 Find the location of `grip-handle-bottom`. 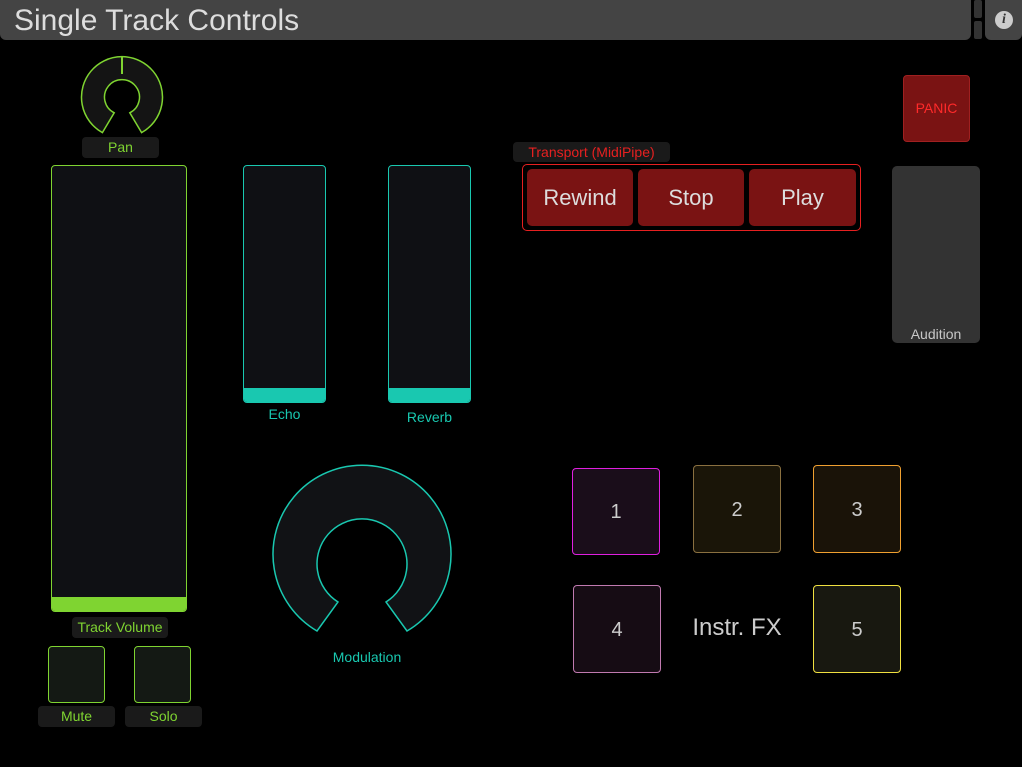

grip-handle-bottom is located at coordinates (978, 30).